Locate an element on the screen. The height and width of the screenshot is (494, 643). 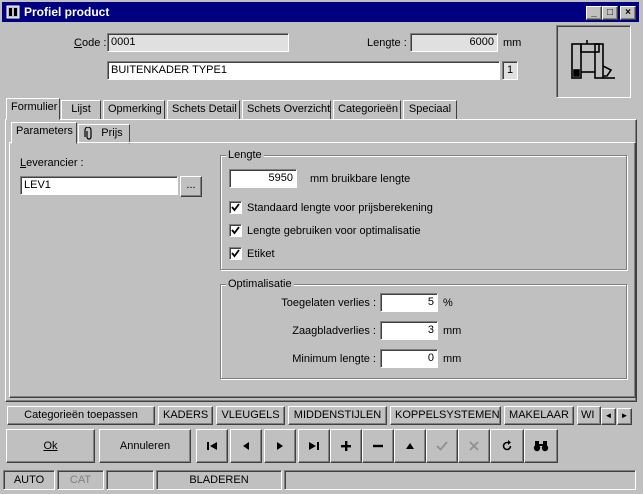
prev-record-icon is located at coordinates (246, 446).